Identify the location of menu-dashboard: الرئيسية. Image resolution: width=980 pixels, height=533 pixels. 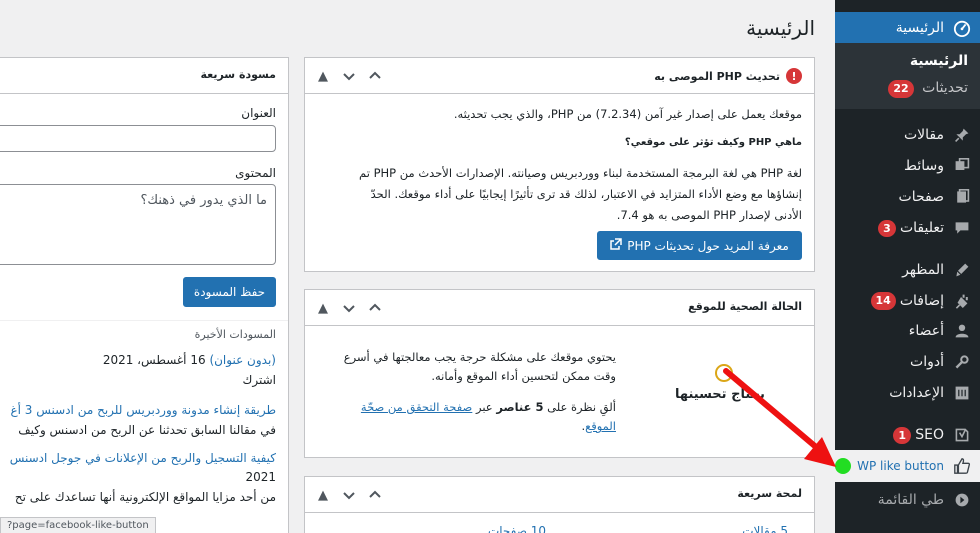
(903, 27).